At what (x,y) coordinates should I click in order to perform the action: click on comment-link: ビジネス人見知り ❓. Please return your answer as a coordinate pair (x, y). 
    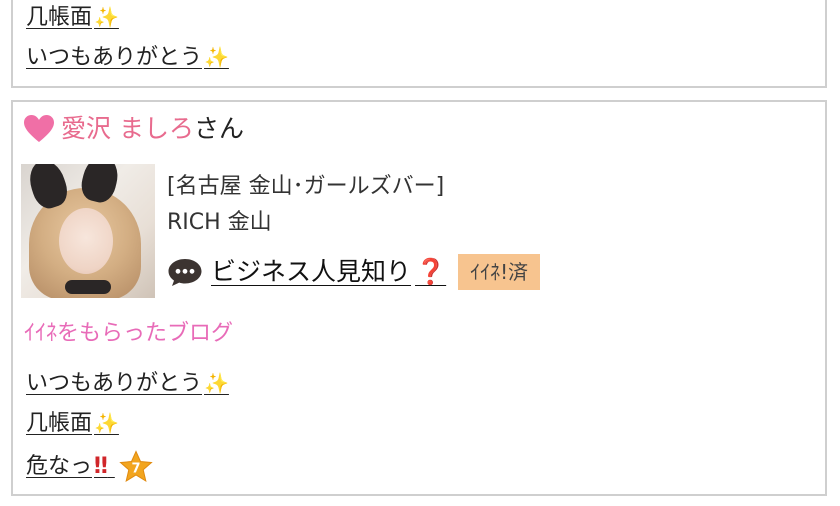
    Looking at the image, I should click on (328, 272).